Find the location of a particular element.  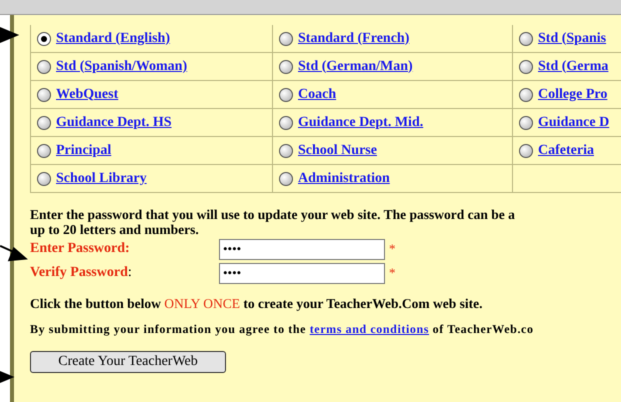

option-link: School Library is located at coordinates (101, 178).